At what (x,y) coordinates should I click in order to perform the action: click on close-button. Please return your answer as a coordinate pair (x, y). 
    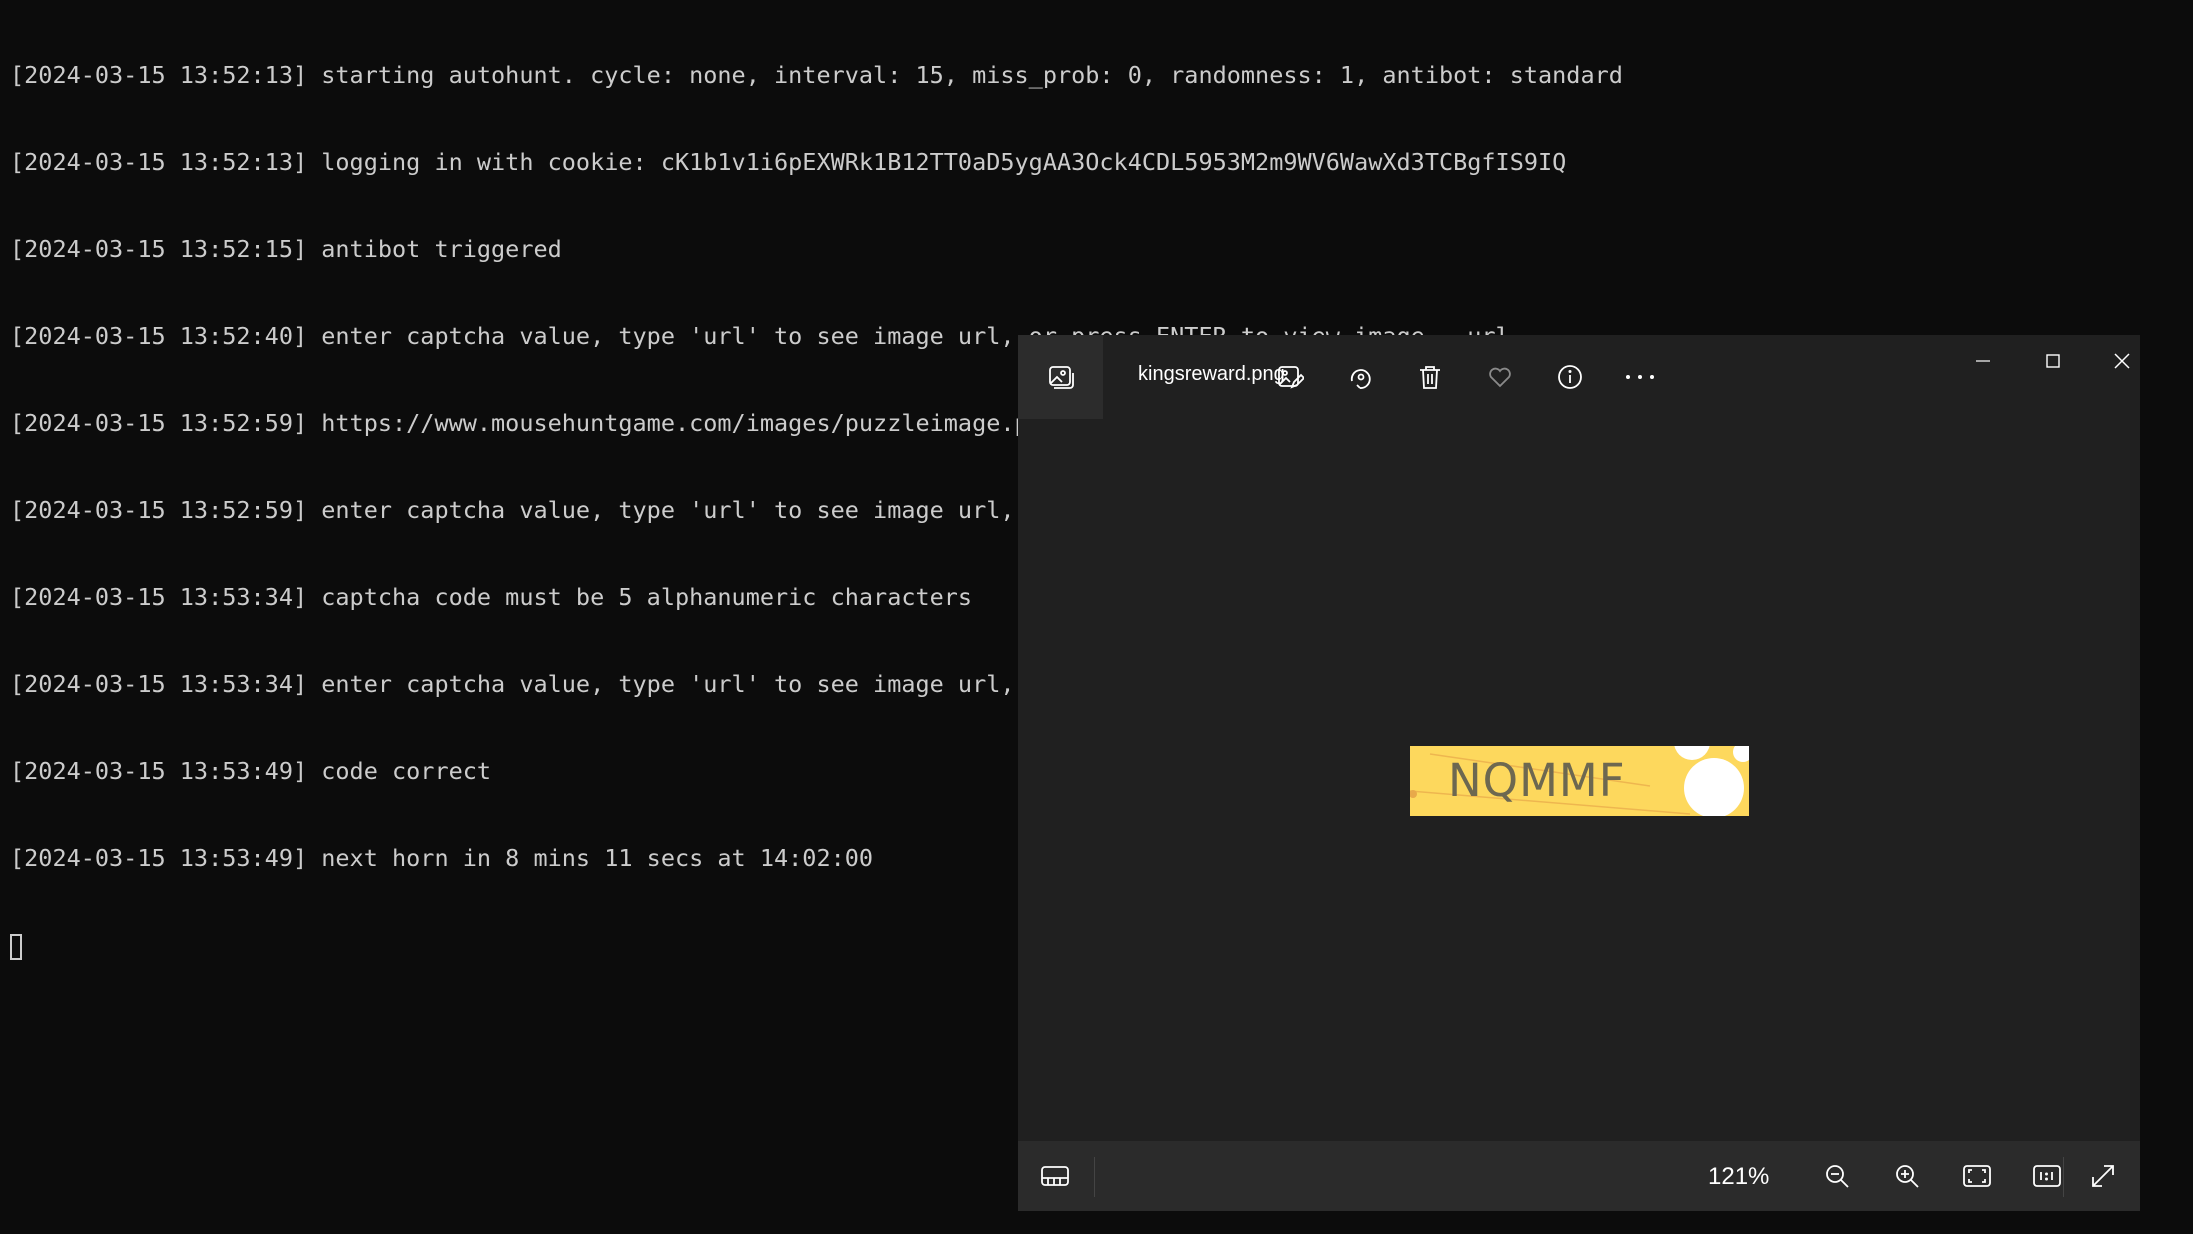
    Looking at the image, I should click on (2122, 361).